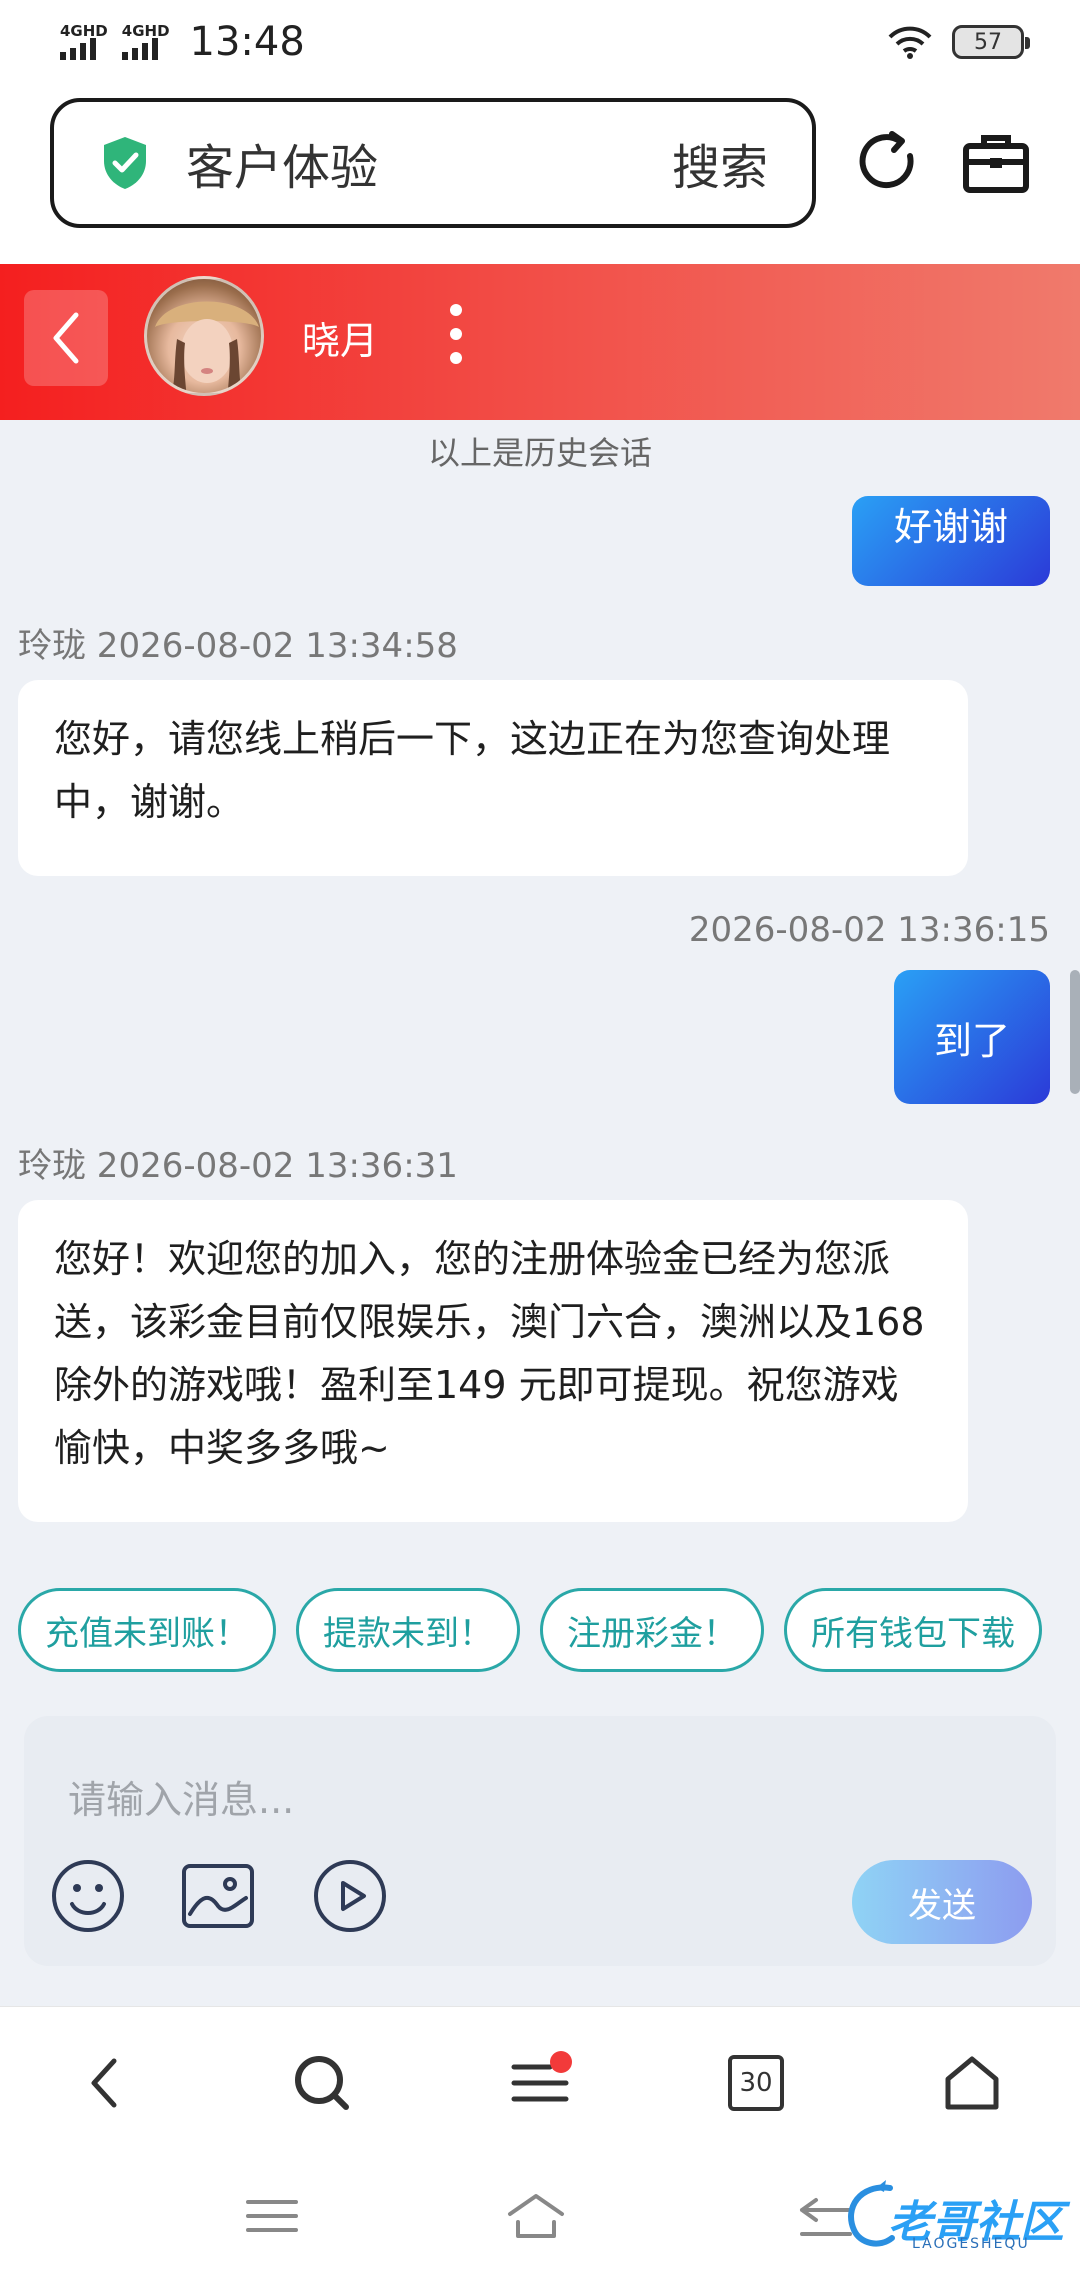 This screenshot has width=1080, height=2280. I want to click on send-button-label: 发送, so click(942, 1905).